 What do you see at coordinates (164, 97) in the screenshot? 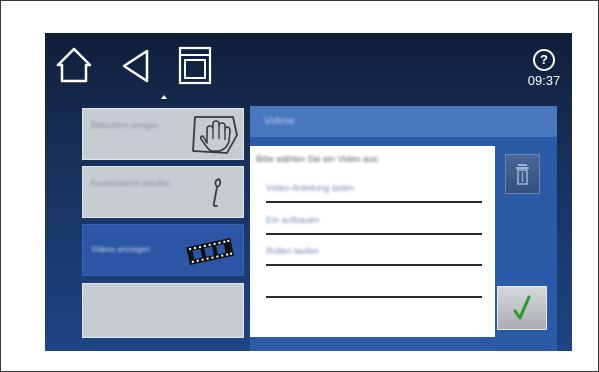
I see `current-page-marker` at bounding box center [164, 97].